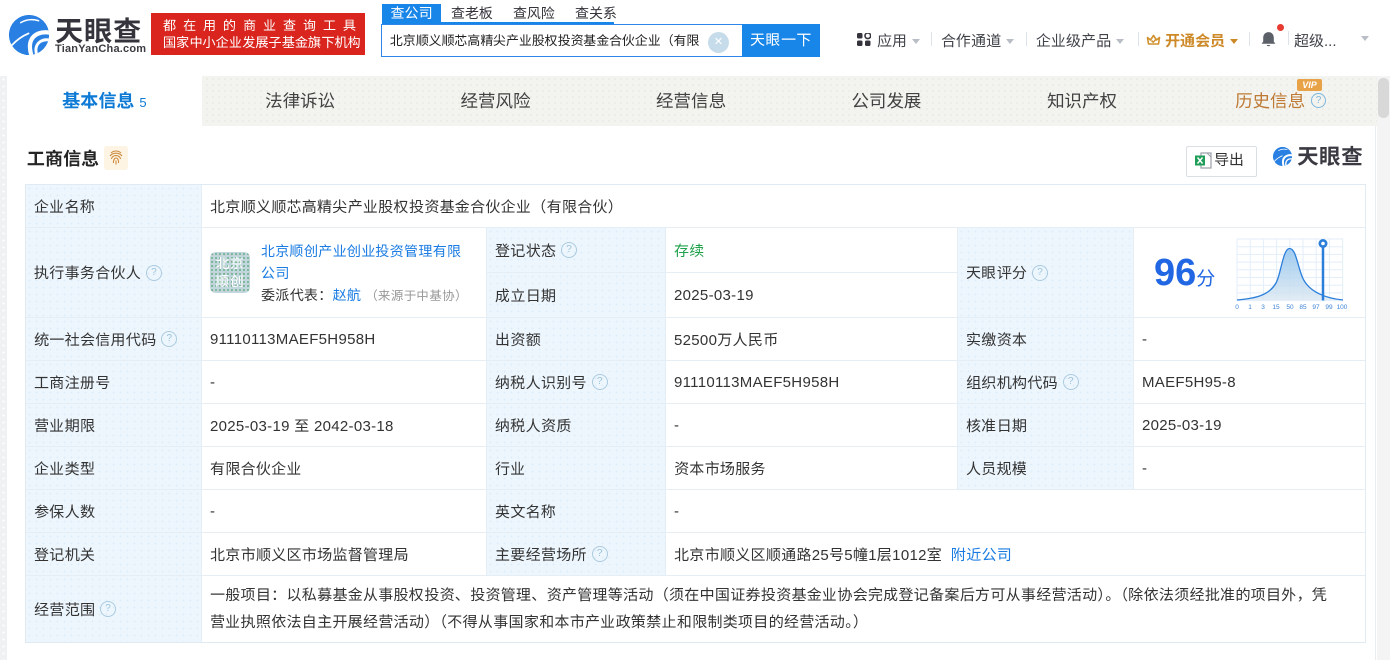  Describe the element at coordinates (1316, 307) in the screenshot. I see `svg-text: 97` at that location.